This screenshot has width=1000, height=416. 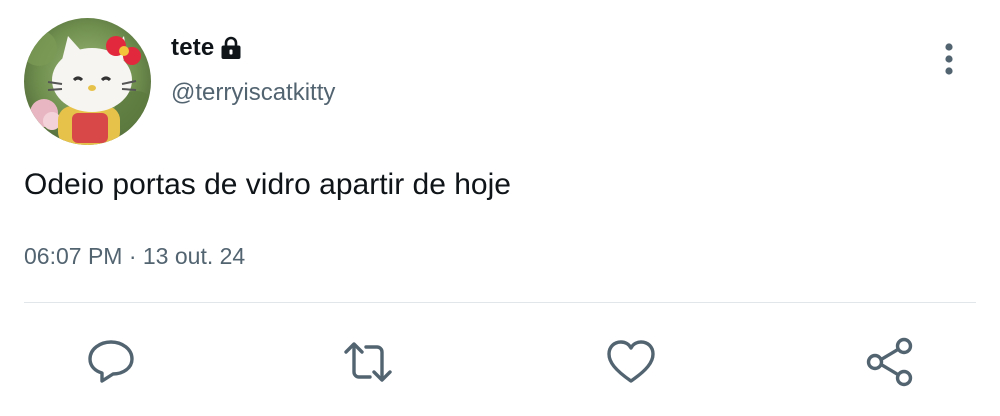 I want to click on author-name-row: tete, so click(x=206, y=48).